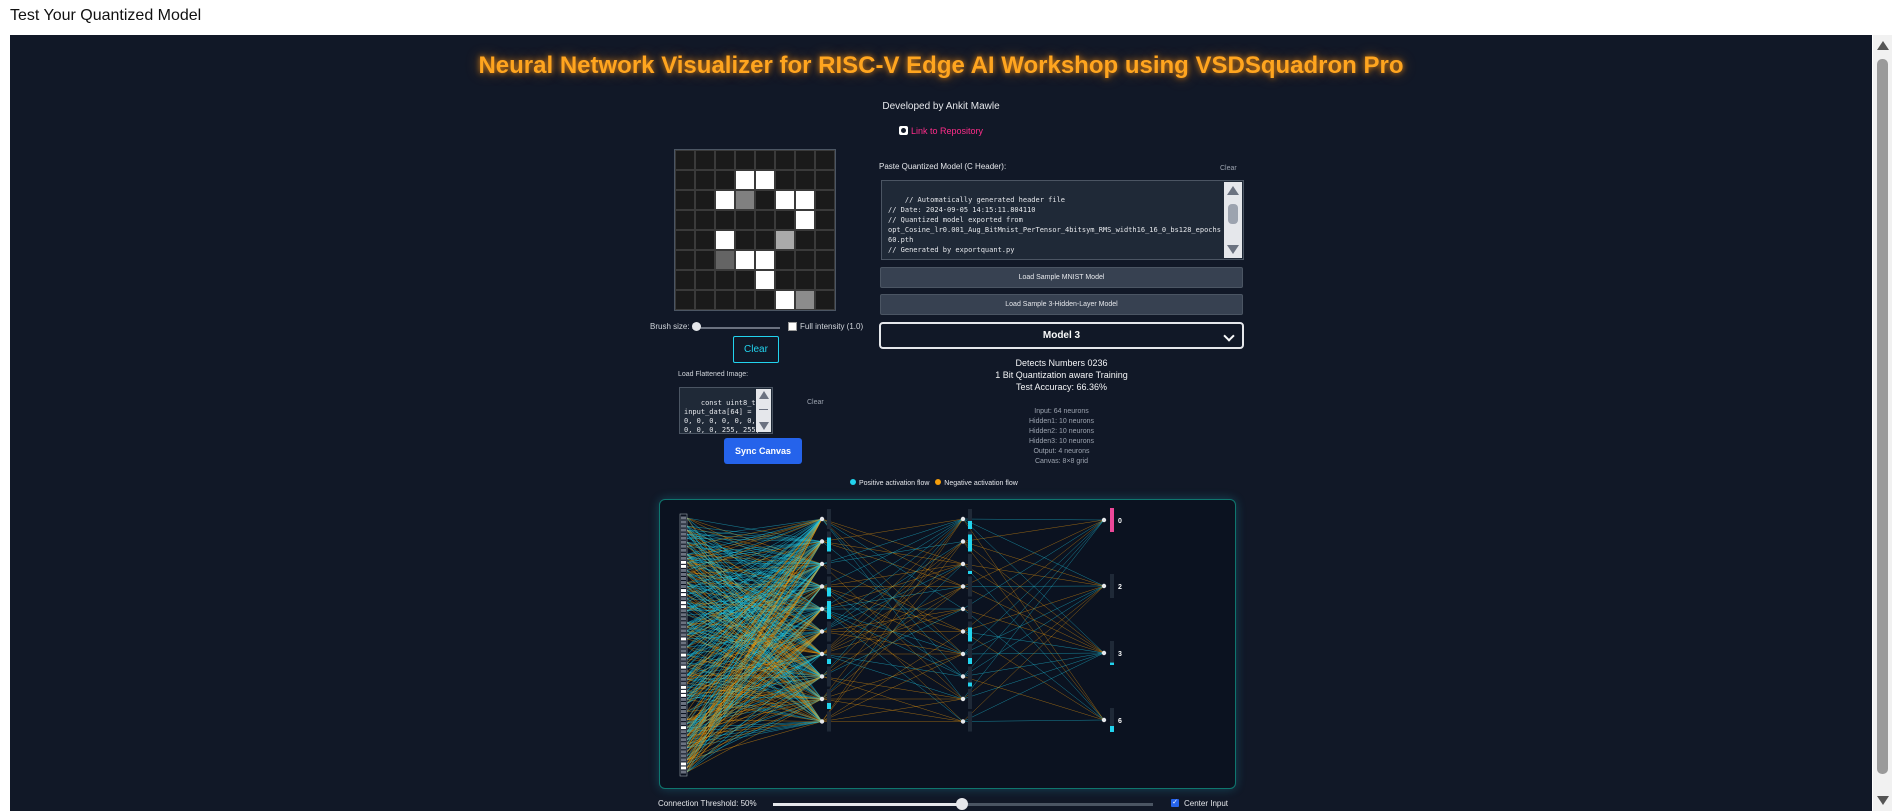 The image size is (1892, 811). I want to click on page-scrollbar, so click(1882, 423).